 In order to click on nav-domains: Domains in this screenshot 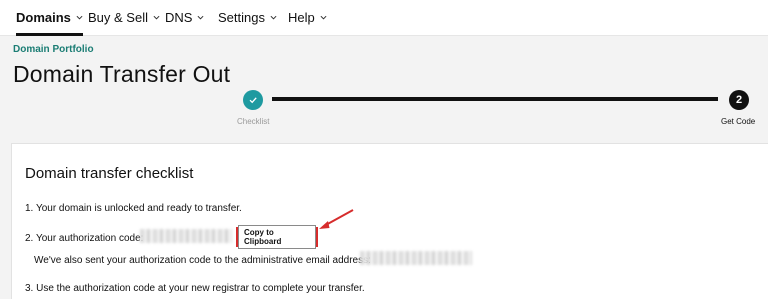, I will do `click(49, 18)`.